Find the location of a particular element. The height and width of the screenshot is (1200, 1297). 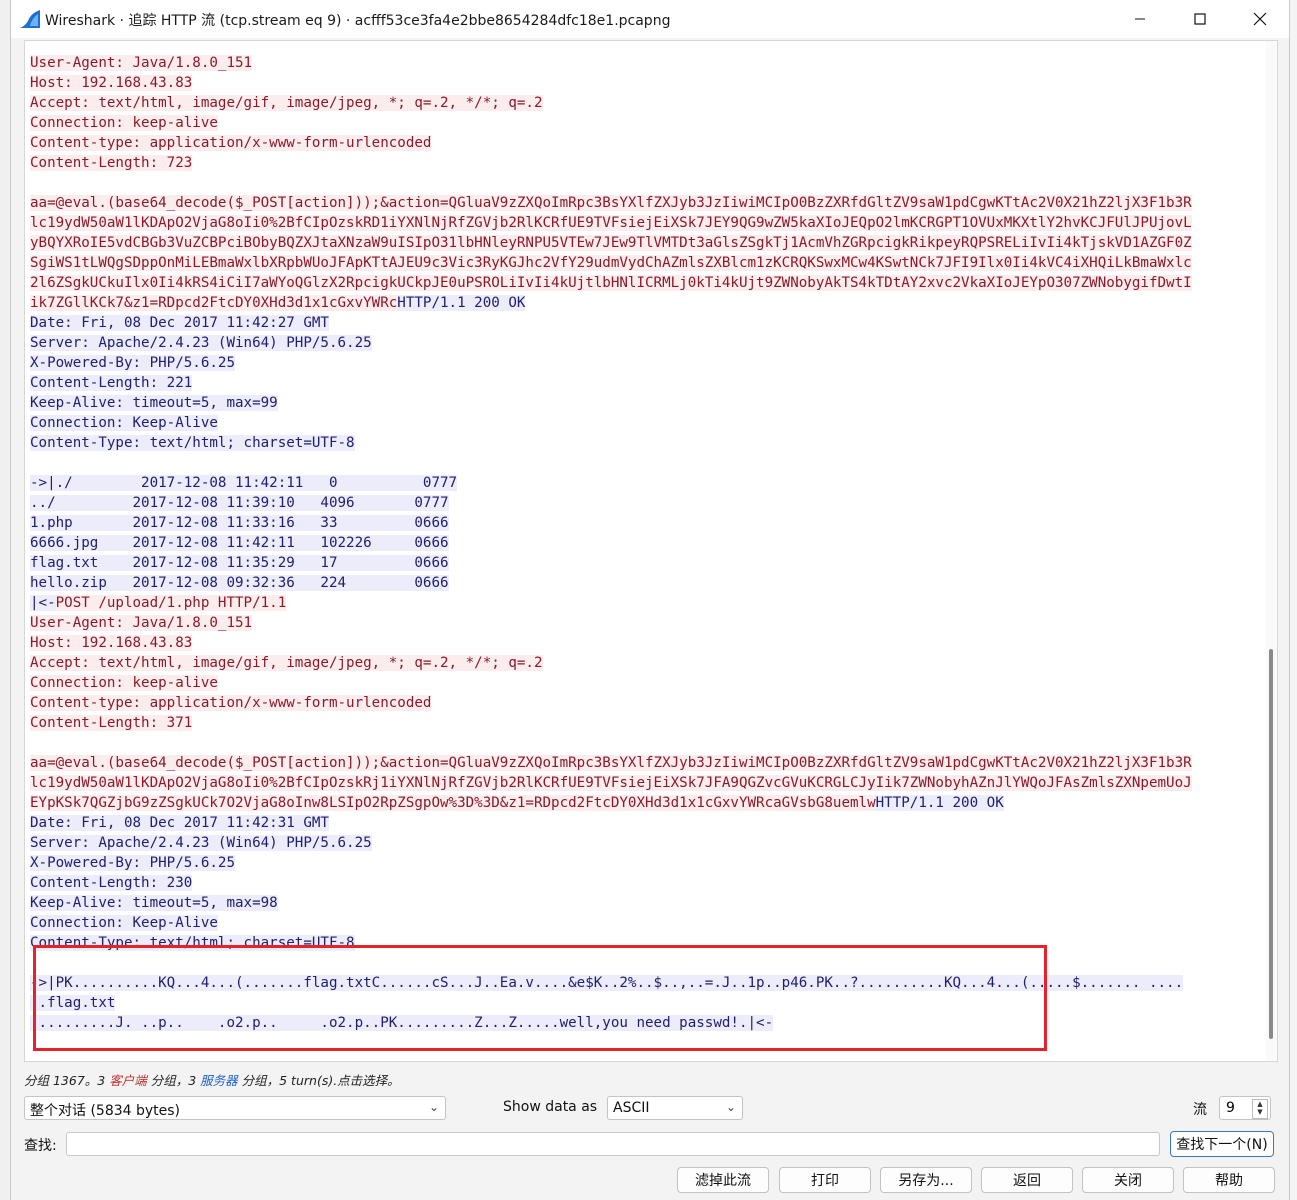

show-data-label: Show data as is located at coordinates (550, 1107).